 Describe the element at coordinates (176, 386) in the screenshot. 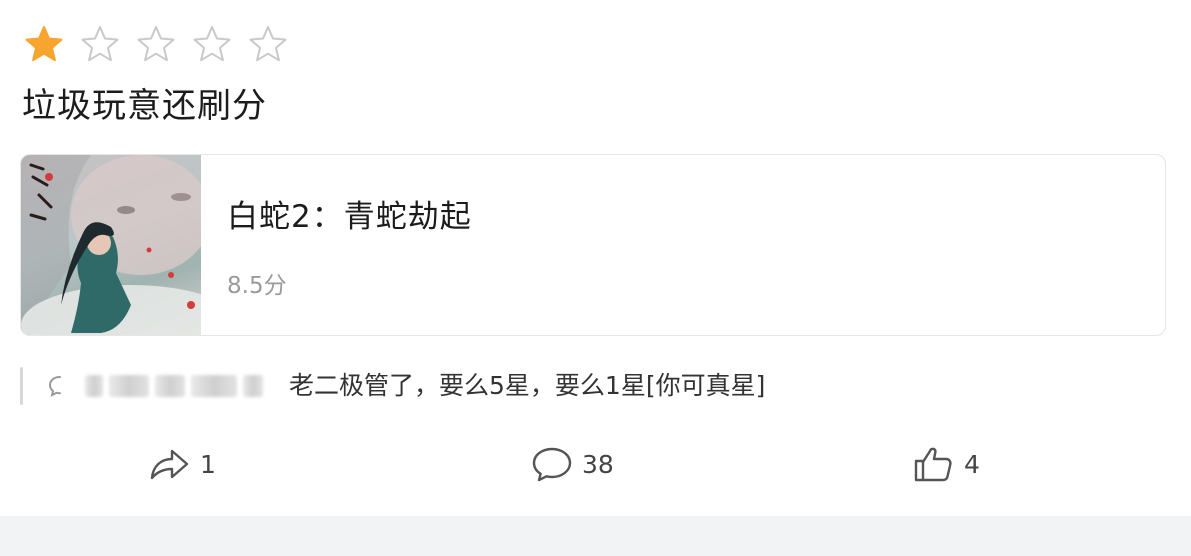

I see `blurred-username` at that location.